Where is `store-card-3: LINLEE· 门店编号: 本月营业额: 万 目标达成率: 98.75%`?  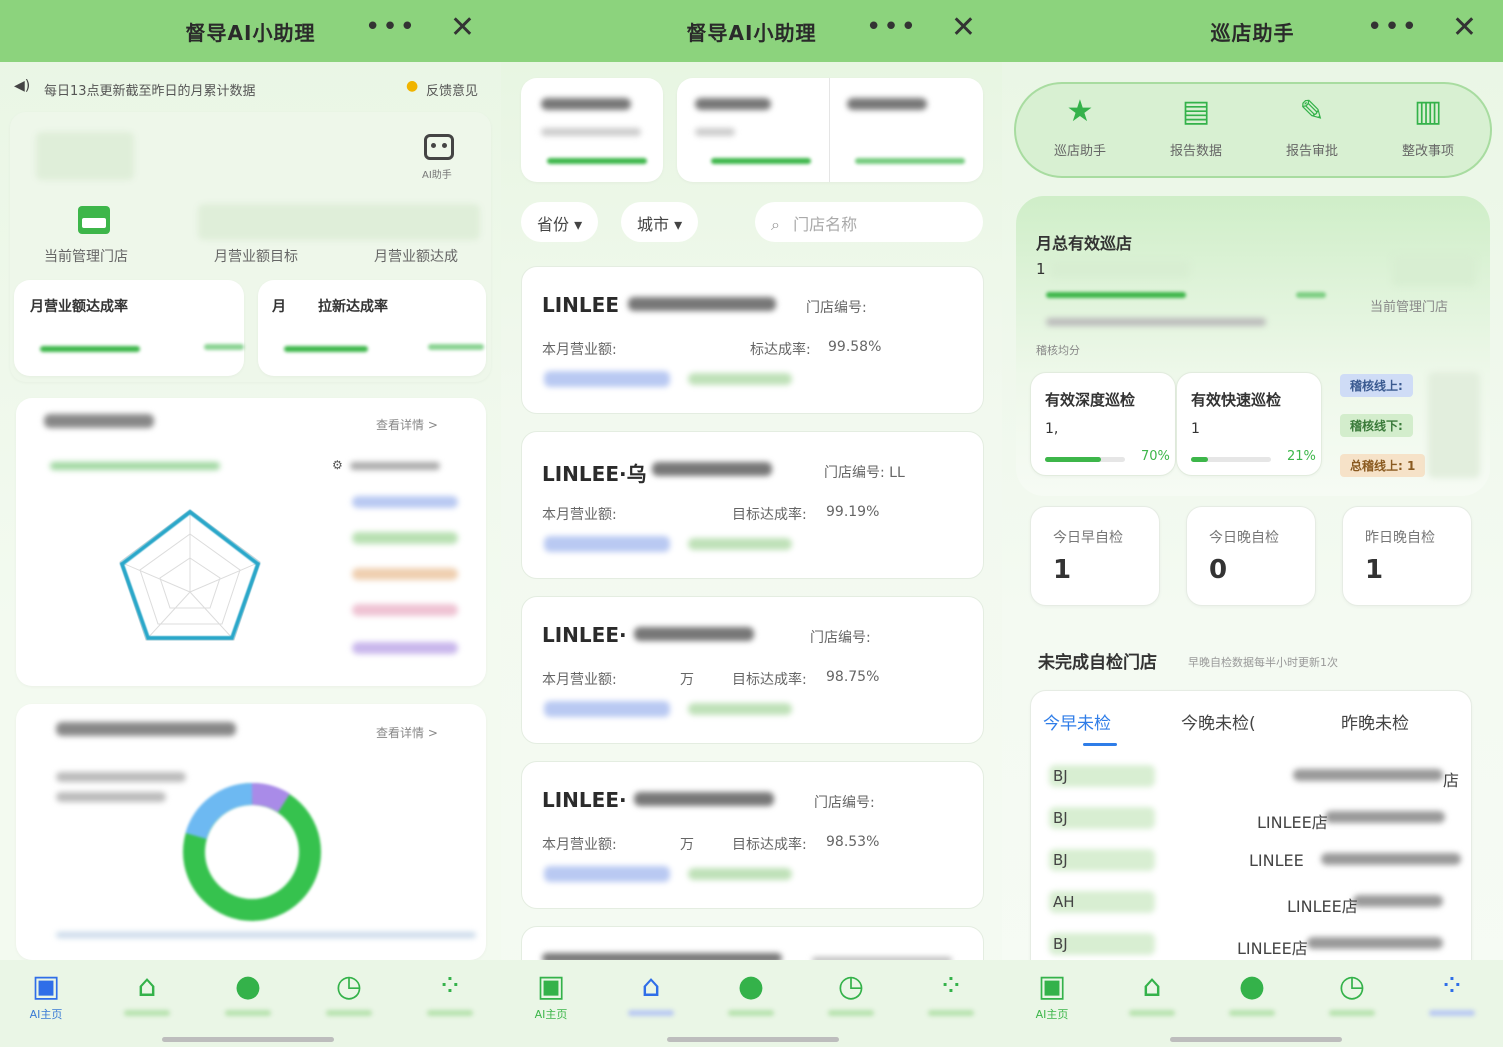
store-card-3: LINLEE· 门店编号: 本月营业额: 万 目标达成率: 98.75% is located at coordinates (752, 670).